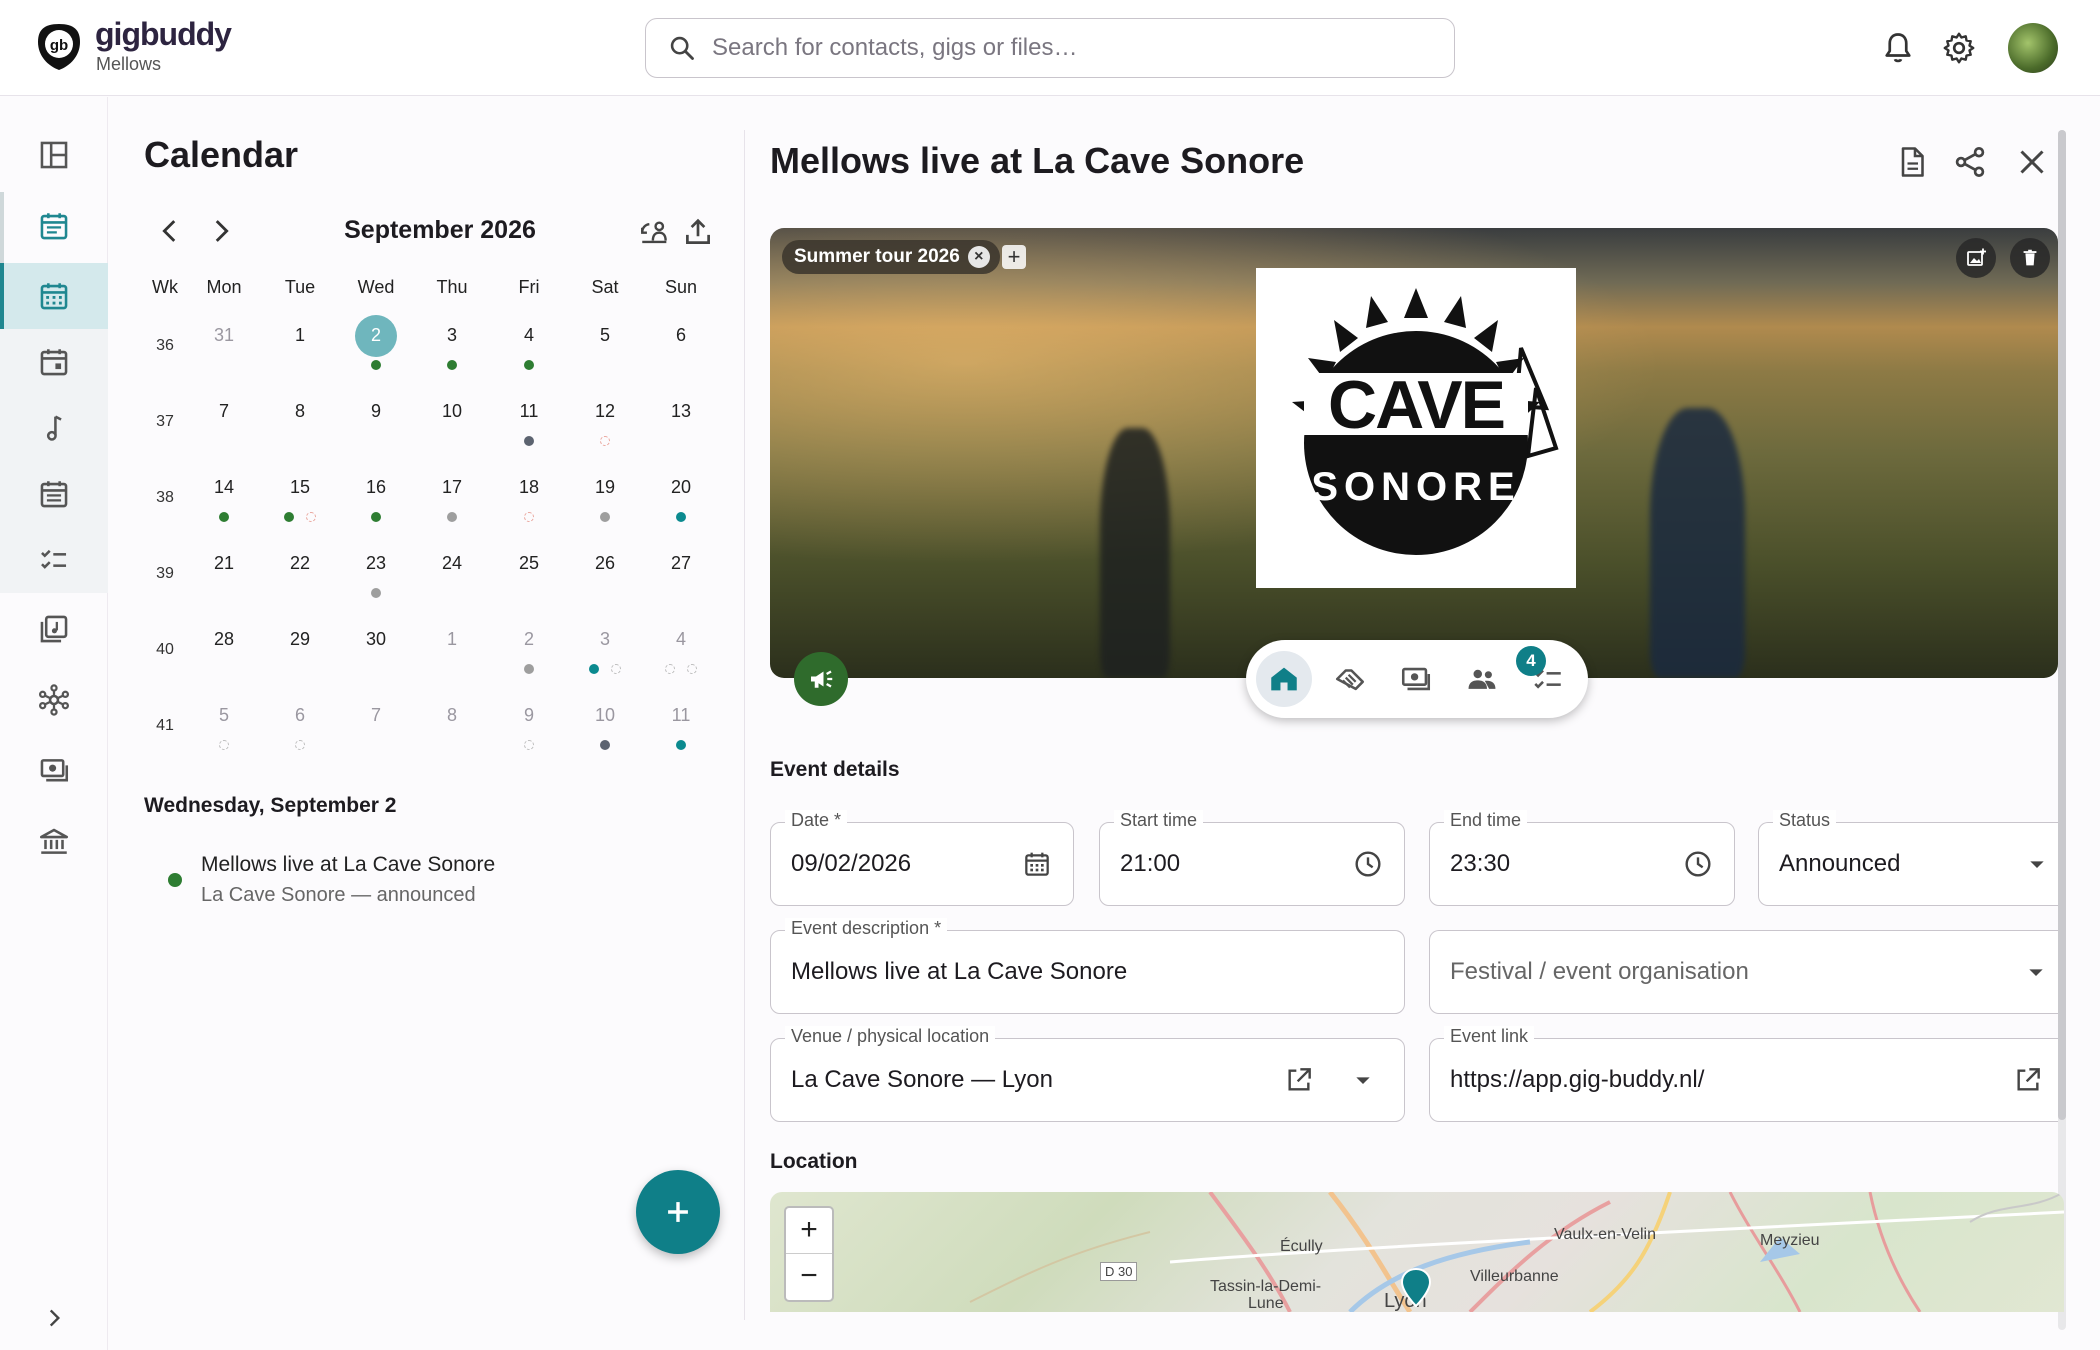 Image resolution: width=2100 pixels, height=1350 pixels. I want to click on delete-image-button, so click(2030, 258).